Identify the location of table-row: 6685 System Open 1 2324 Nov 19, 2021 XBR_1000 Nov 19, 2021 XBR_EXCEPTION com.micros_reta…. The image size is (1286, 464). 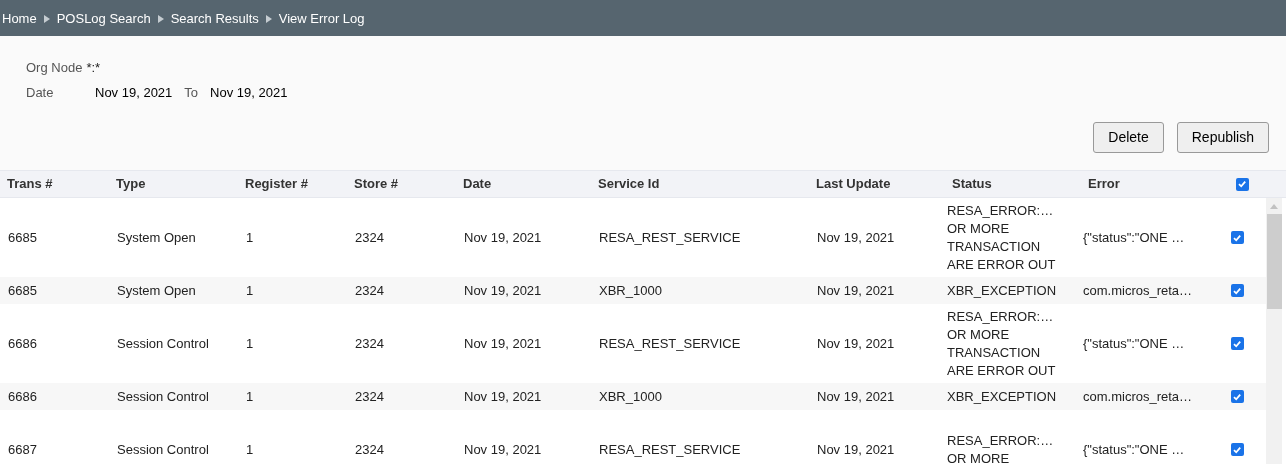
(633, 290).